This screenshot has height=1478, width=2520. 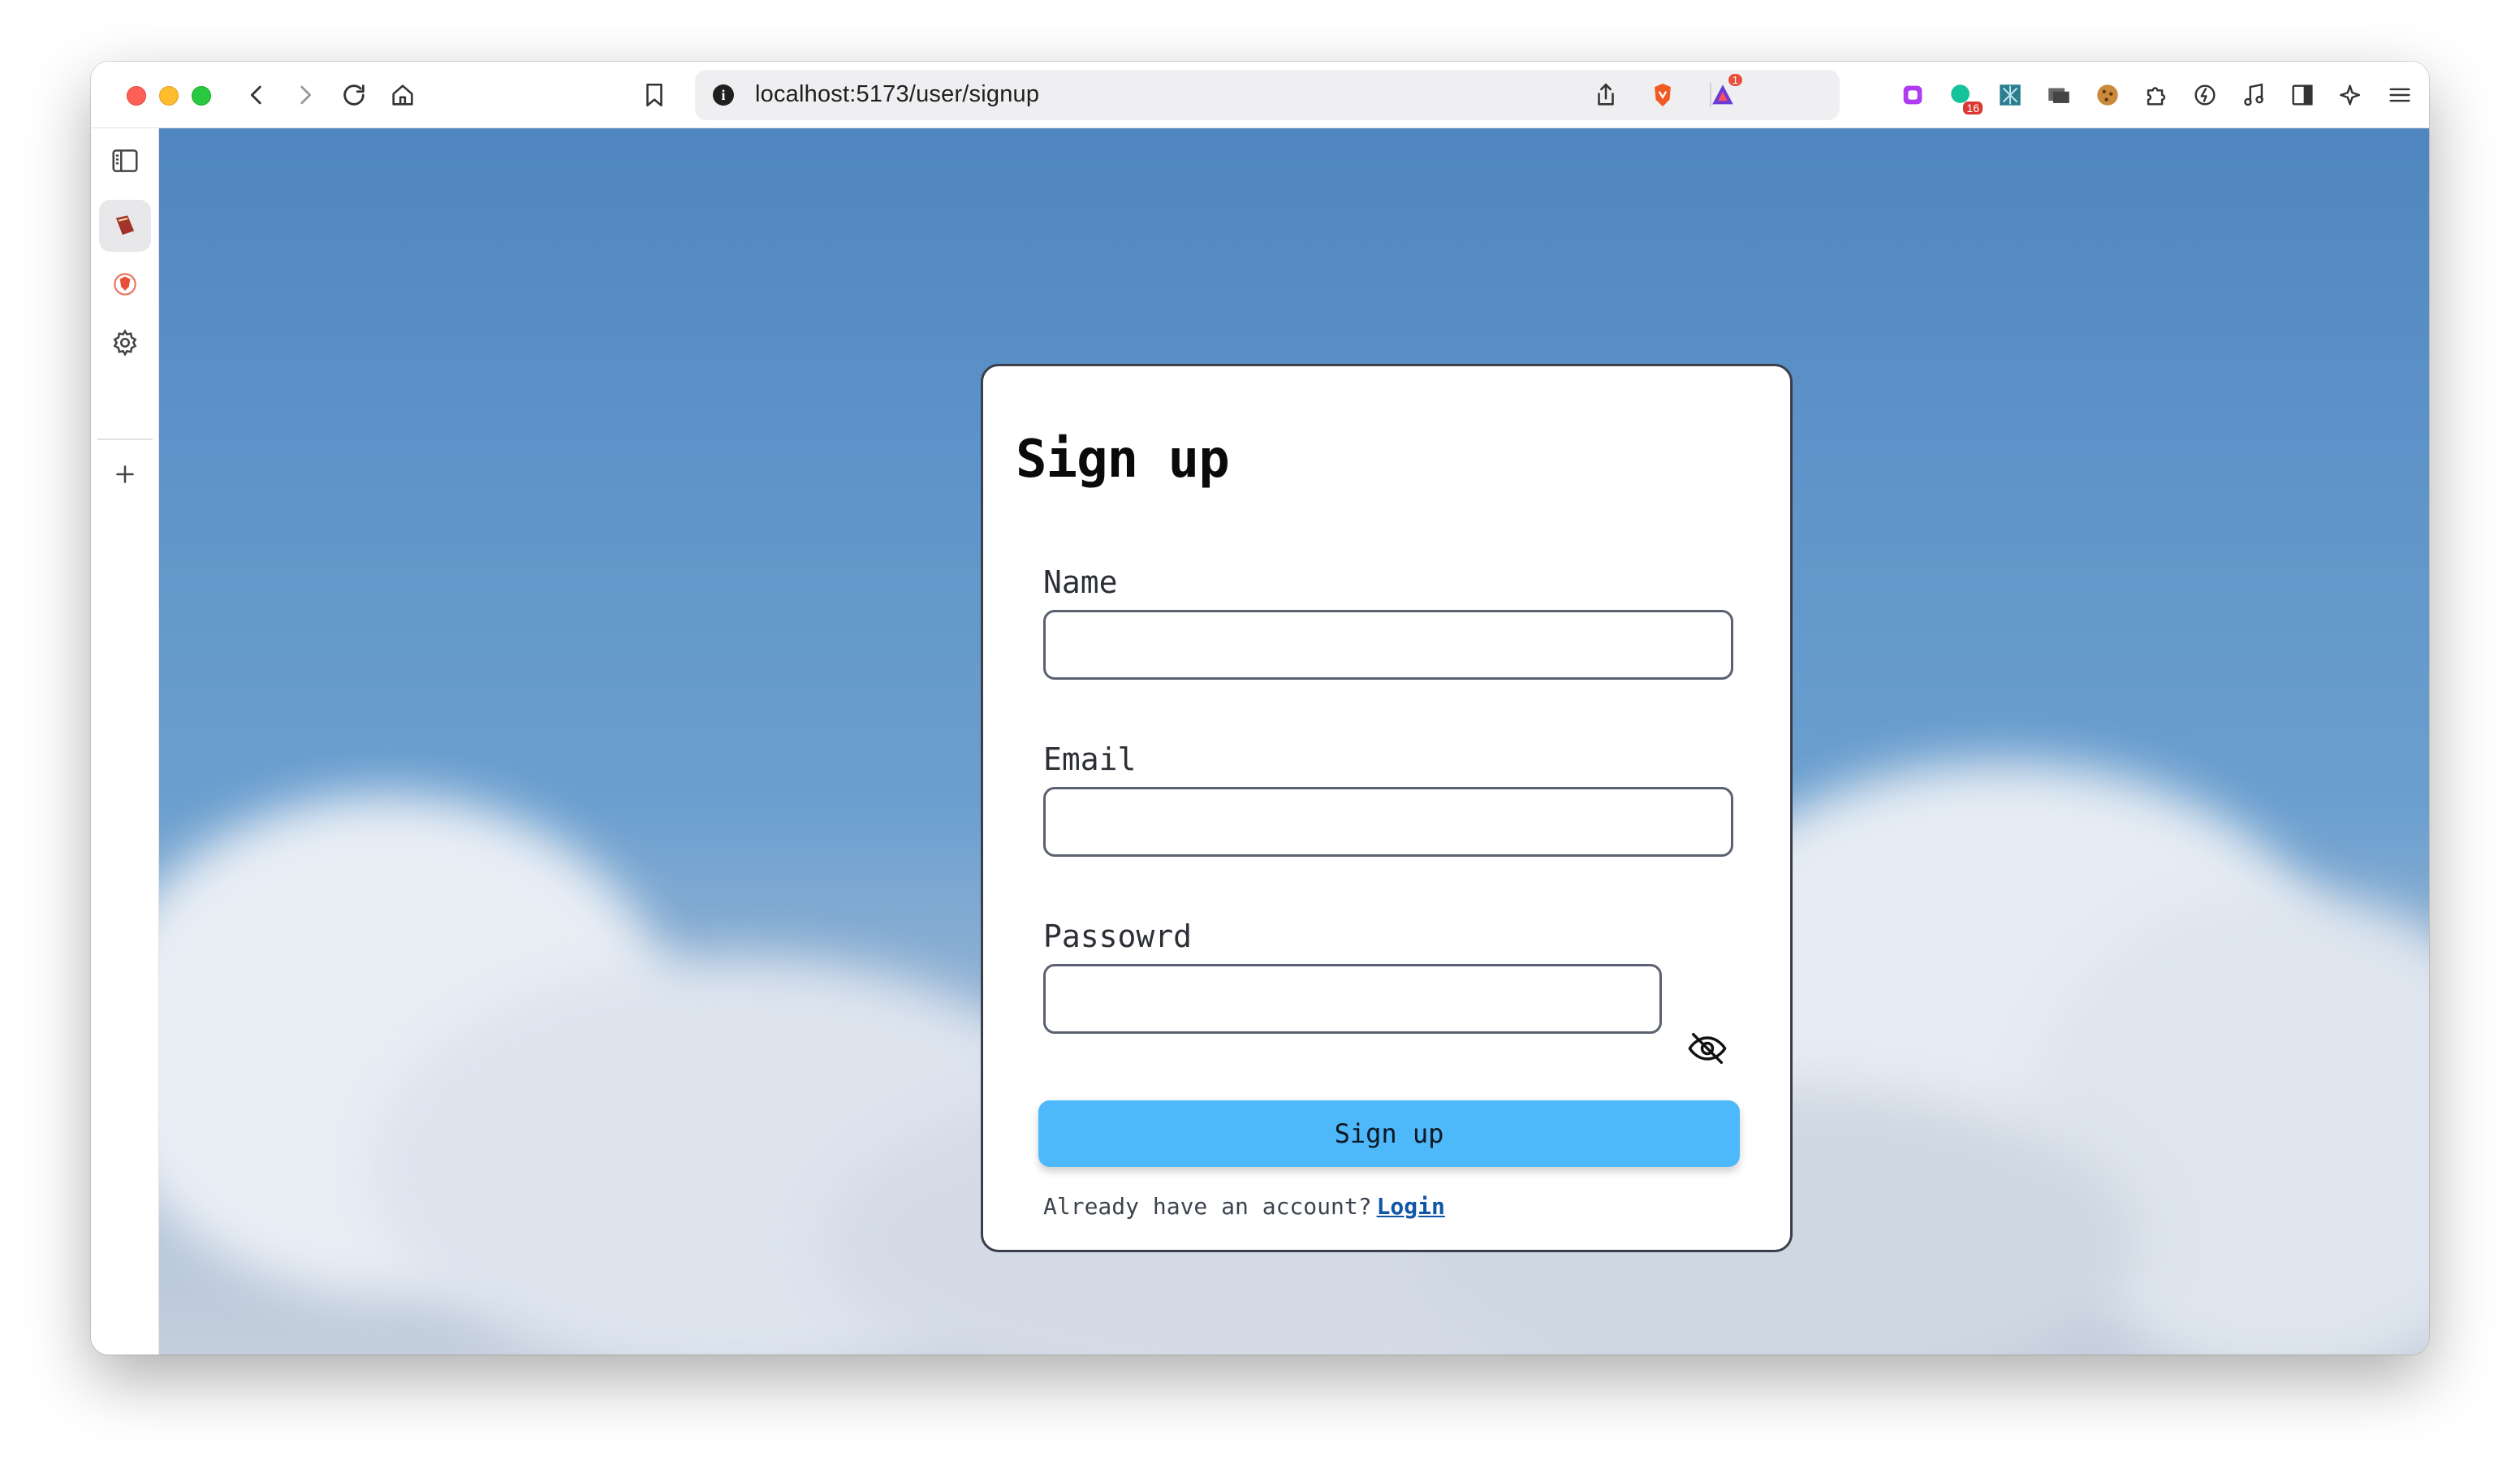 I want to click on extensions-puzzle-icon, so click(x=2157, y=95).